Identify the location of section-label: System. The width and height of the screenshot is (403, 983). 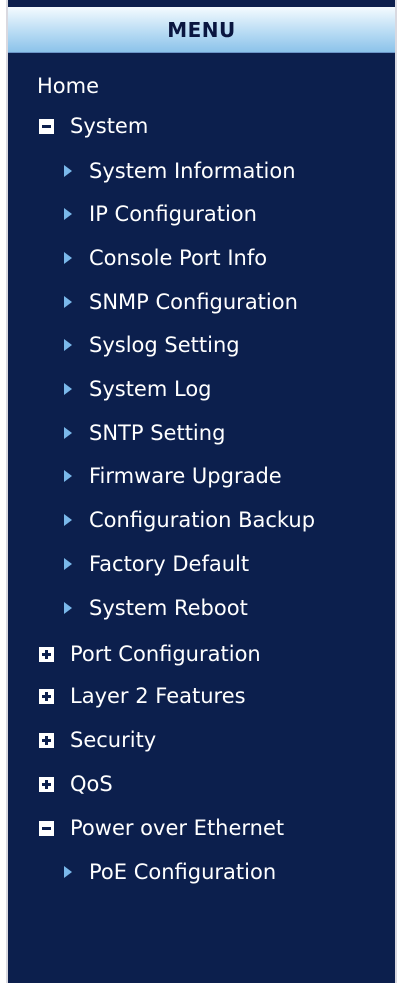
(109, 126).